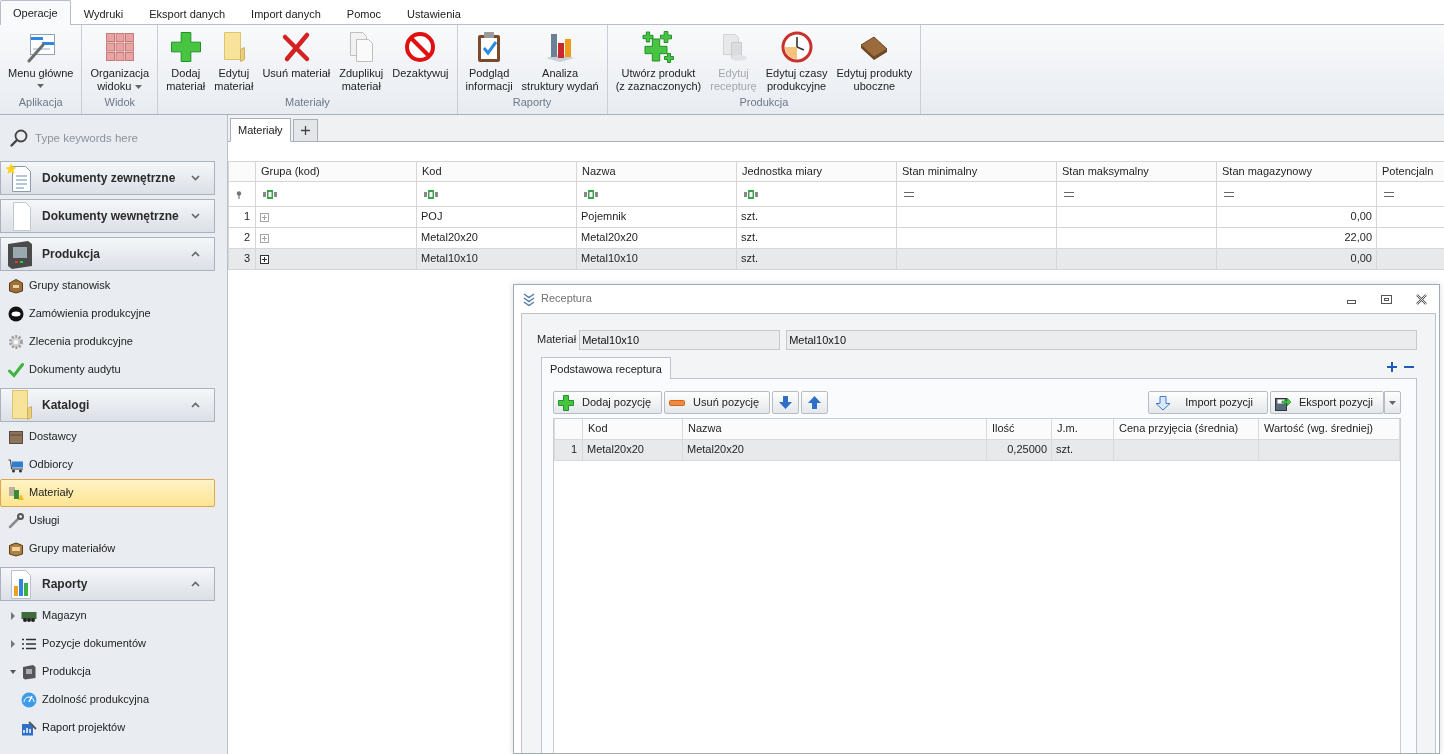  What do you see at coordinates (107, 728) in the screenshot?
I see `sidebar-item: Raport projektów` at bounding box center [107, 728].